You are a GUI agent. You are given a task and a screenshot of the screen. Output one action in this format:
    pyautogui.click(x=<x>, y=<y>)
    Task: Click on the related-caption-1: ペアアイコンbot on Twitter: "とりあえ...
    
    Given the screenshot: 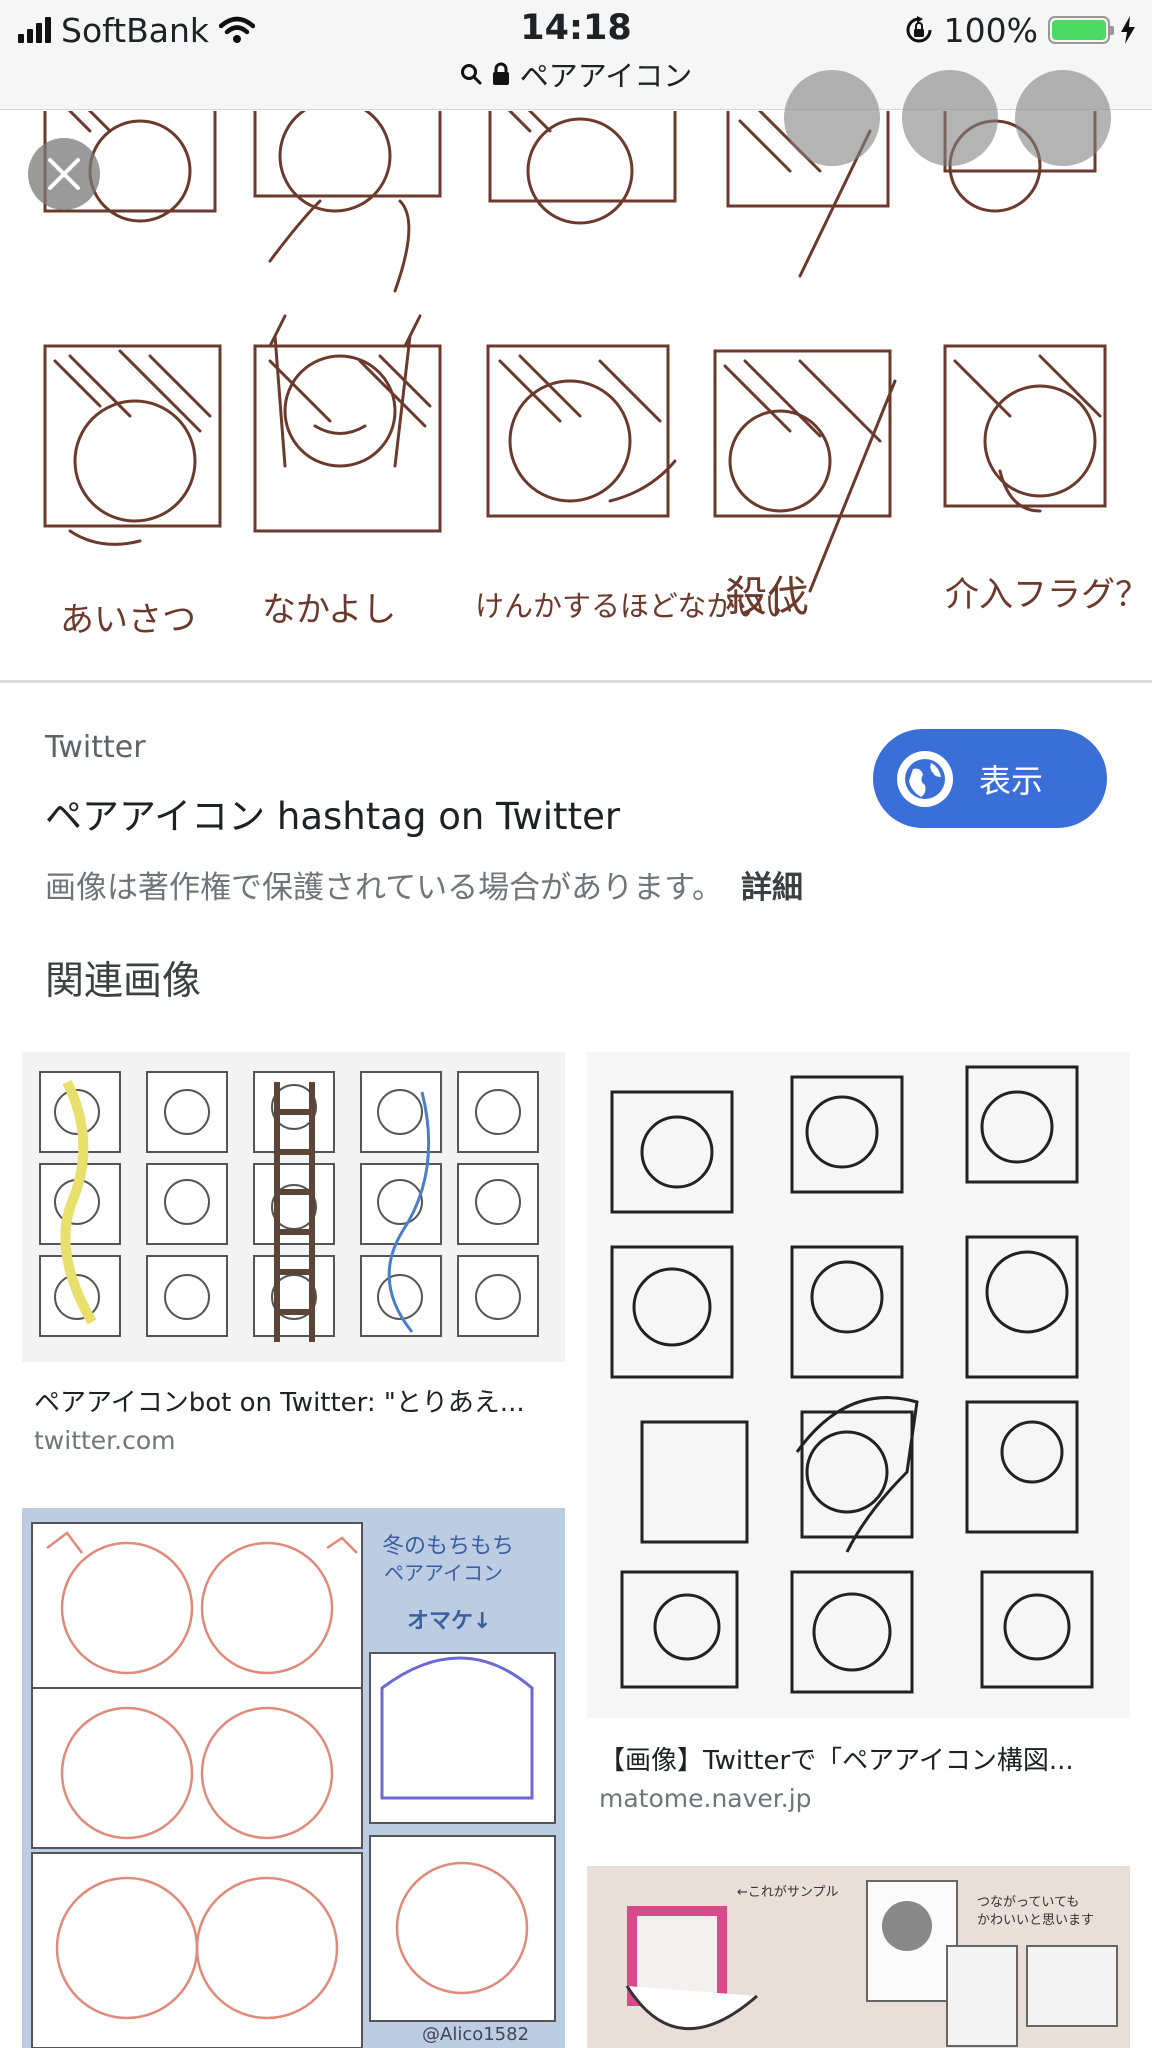 What is the action you would take?
    pyautogui.click(x=294, y=1400)
    